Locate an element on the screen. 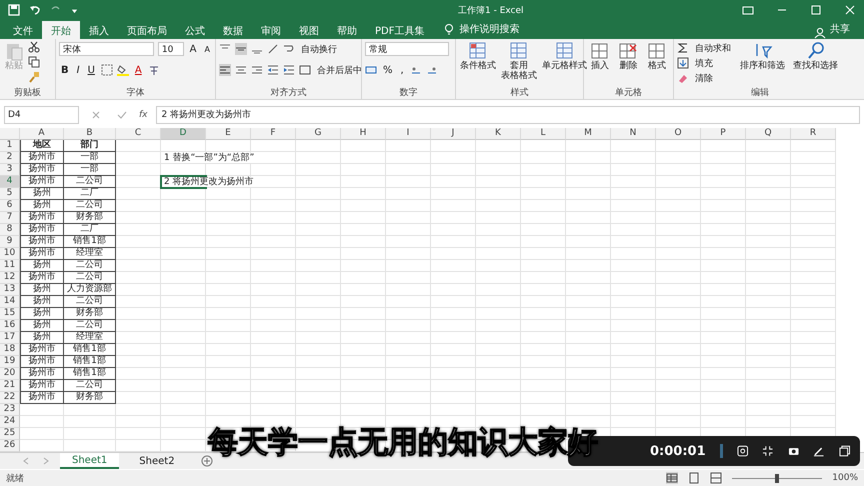 The height and width of the screenshot is (486, 864). row-header: 16 is located at coordinates (10, 326).